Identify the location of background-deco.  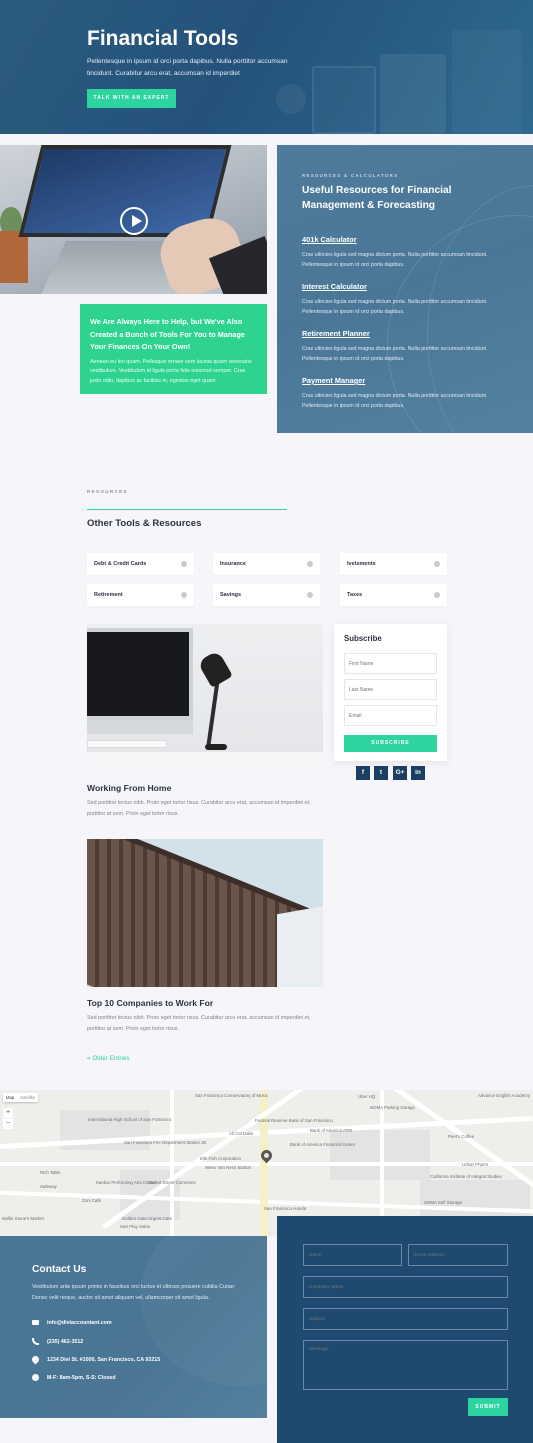
(203, 1311).